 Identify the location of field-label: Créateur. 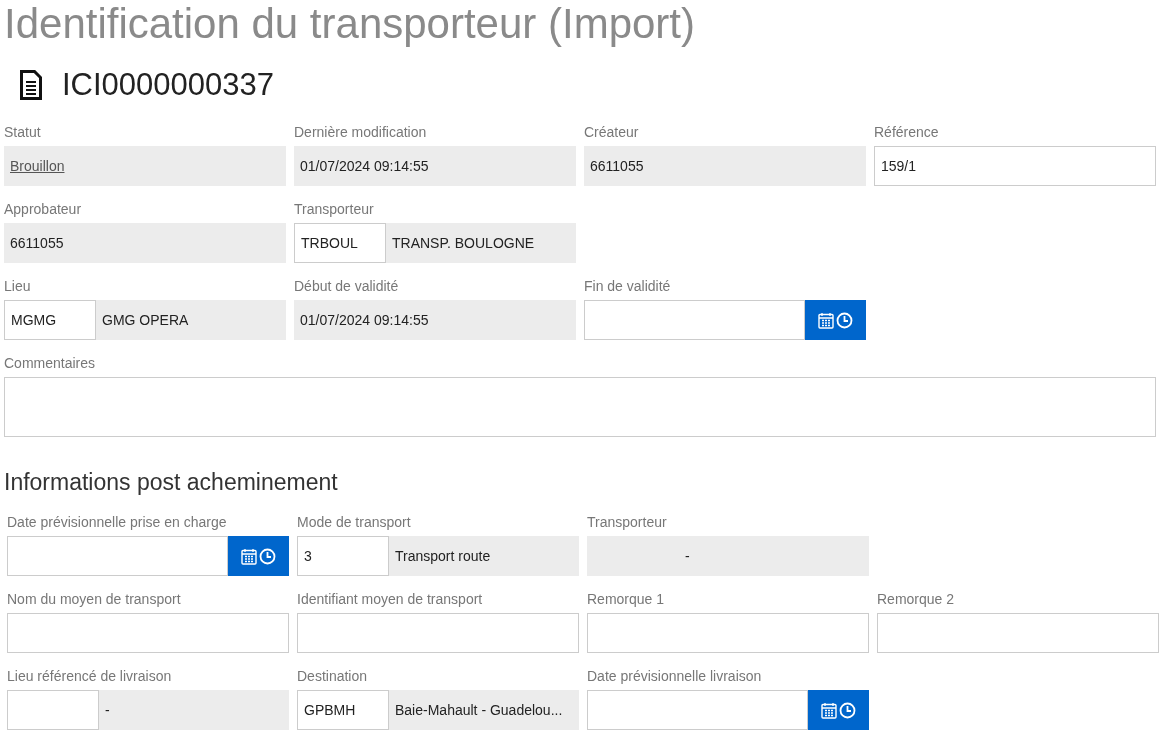
(612, 132).